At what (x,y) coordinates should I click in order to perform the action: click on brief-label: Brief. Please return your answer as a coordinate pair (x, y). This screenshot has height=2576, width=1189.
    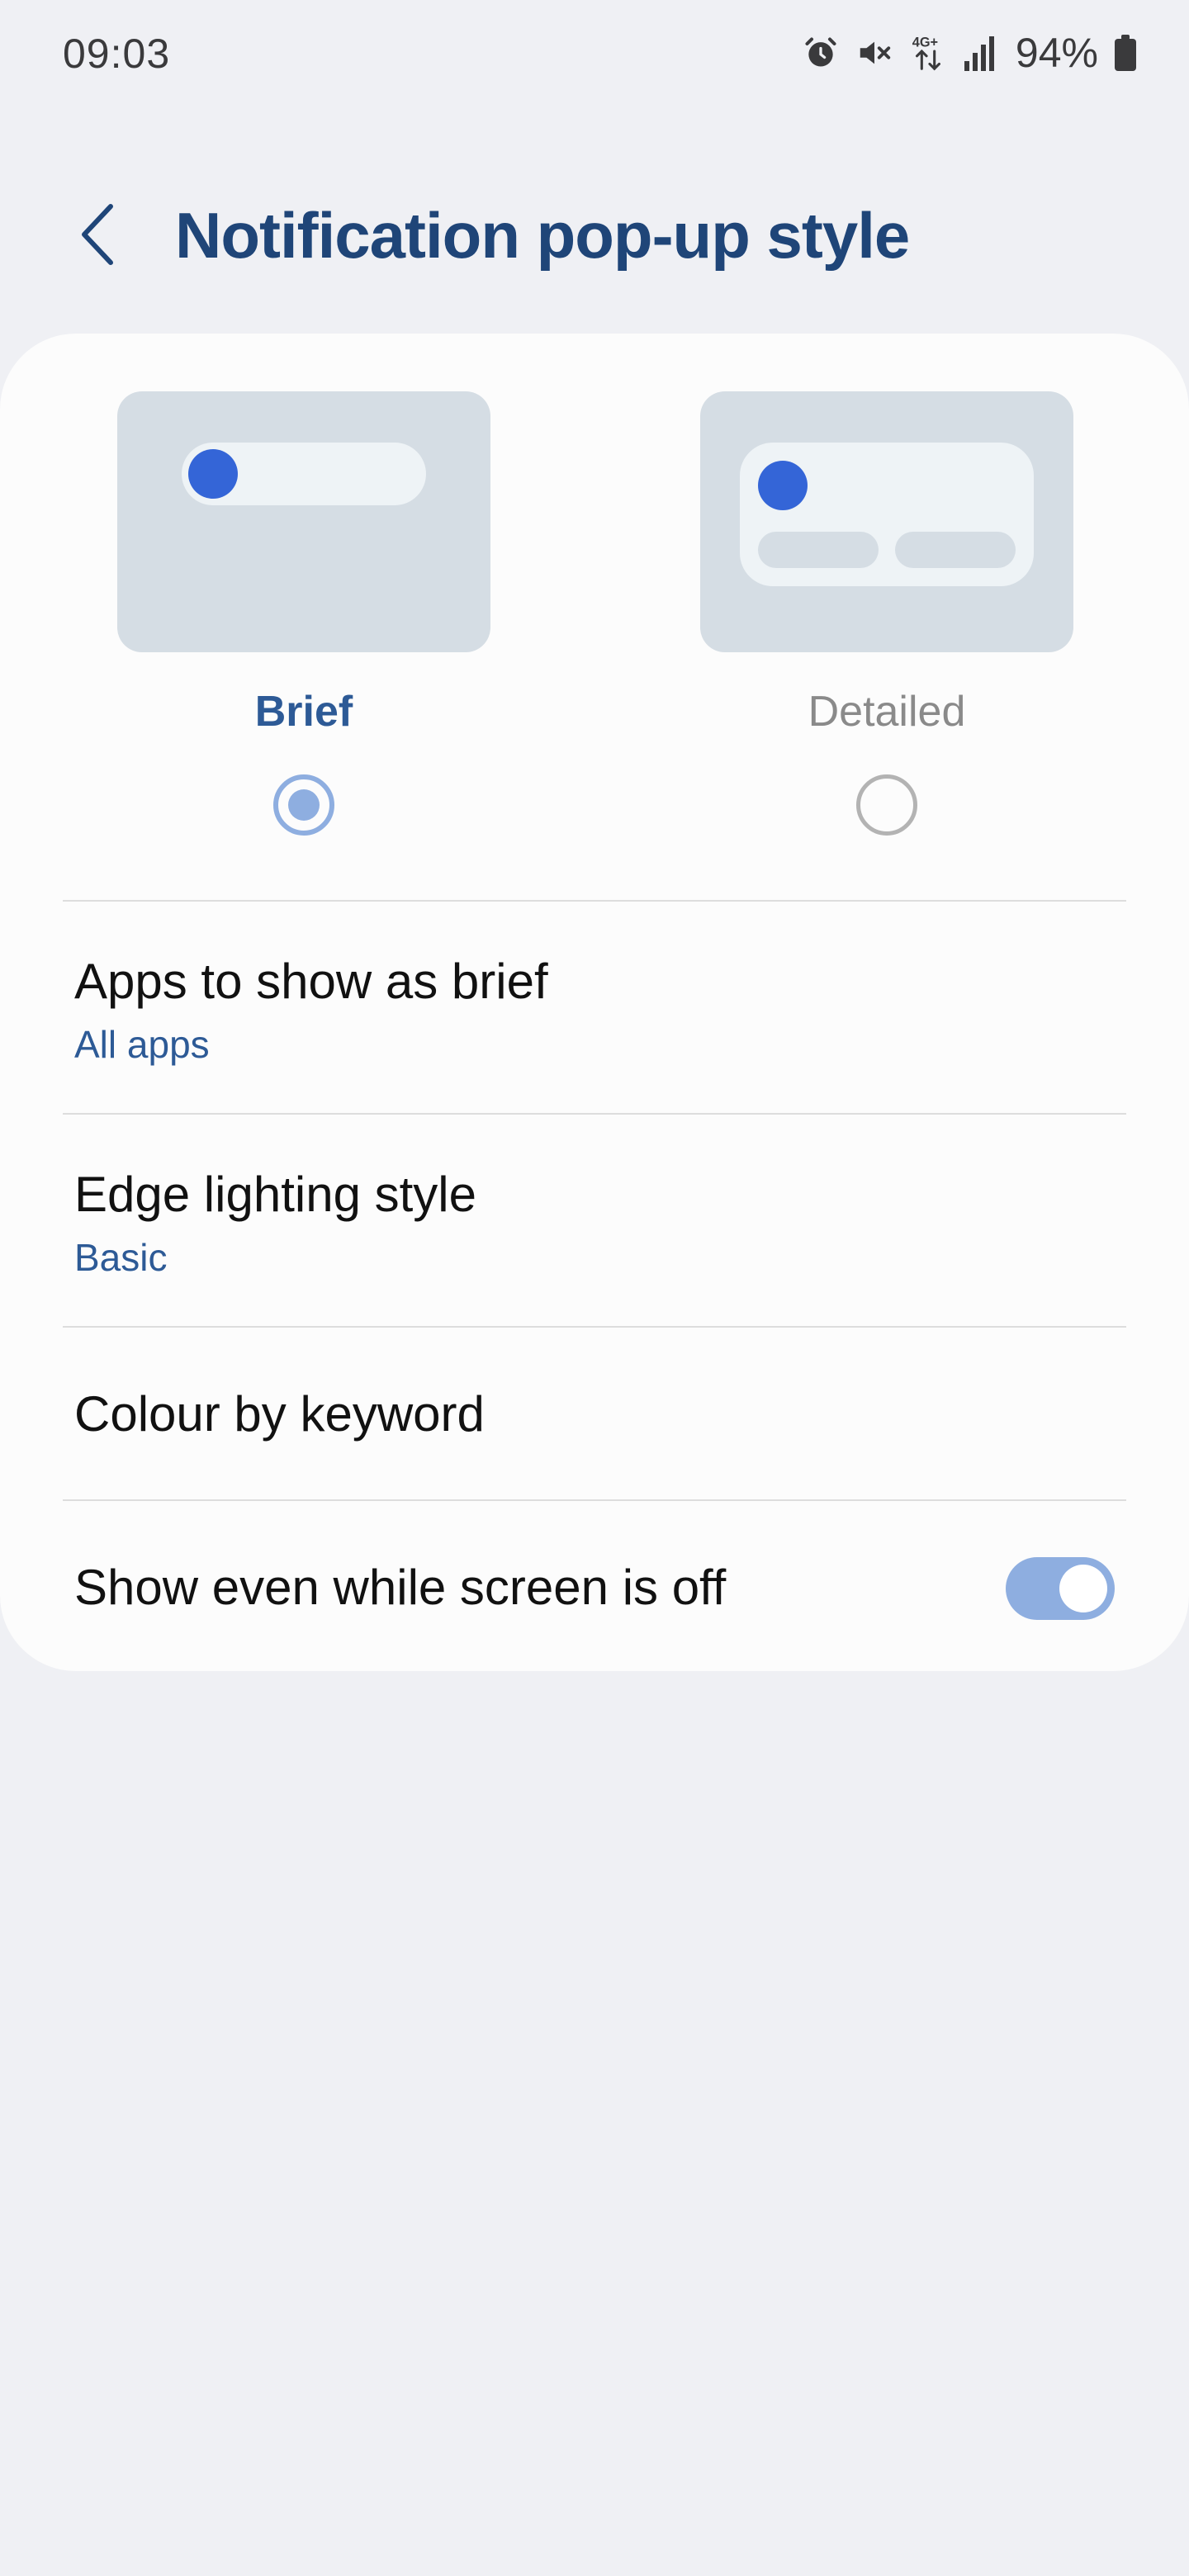
    Looking at the image, I should click on (303, 712).